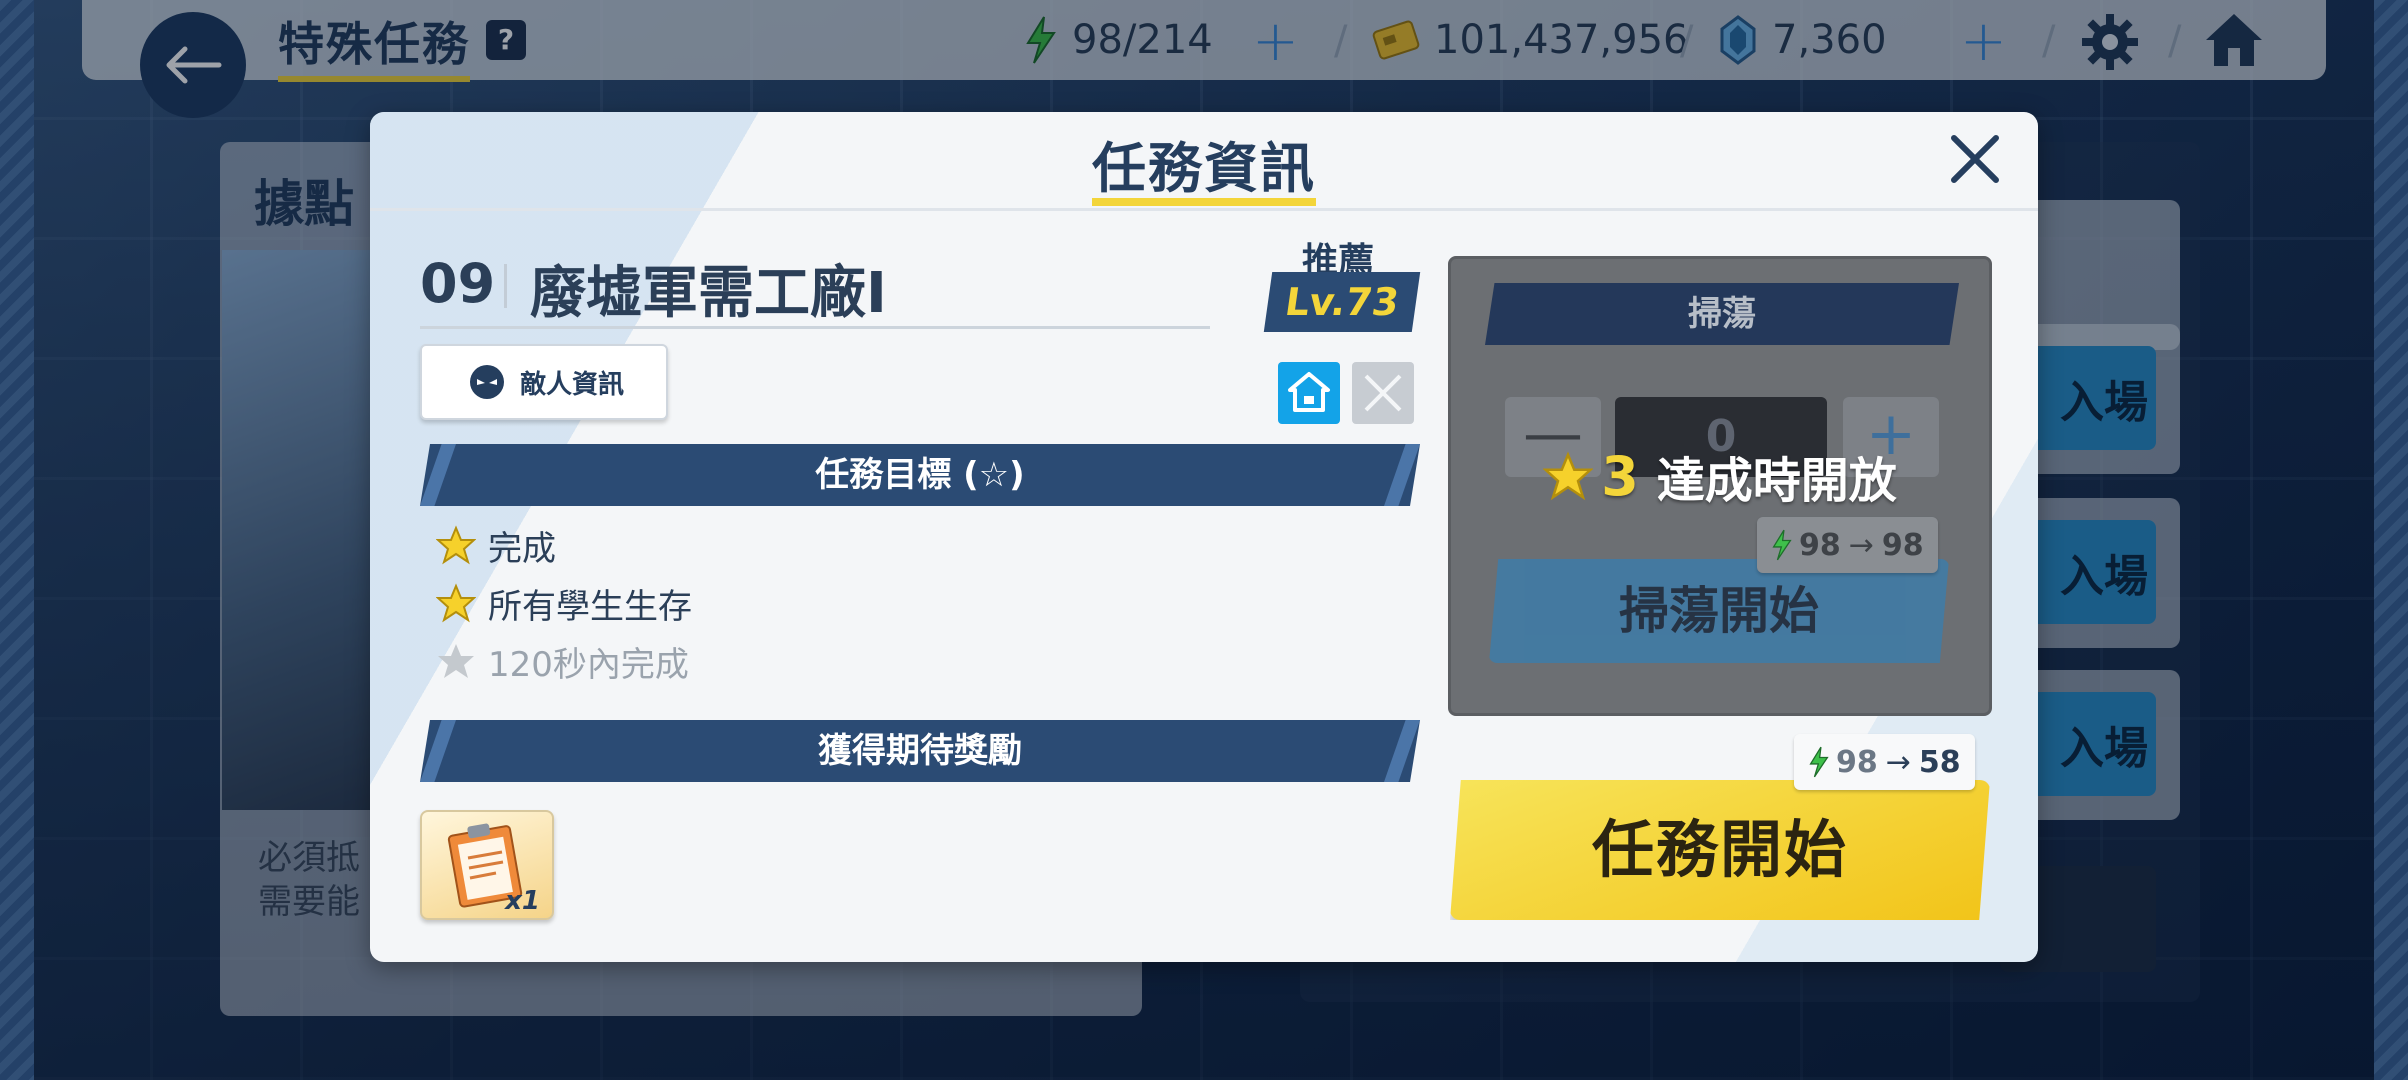 The width and height of the screenshot is (2408, 1080). I want to click on reward-quantity: x1, so click(522, 901).